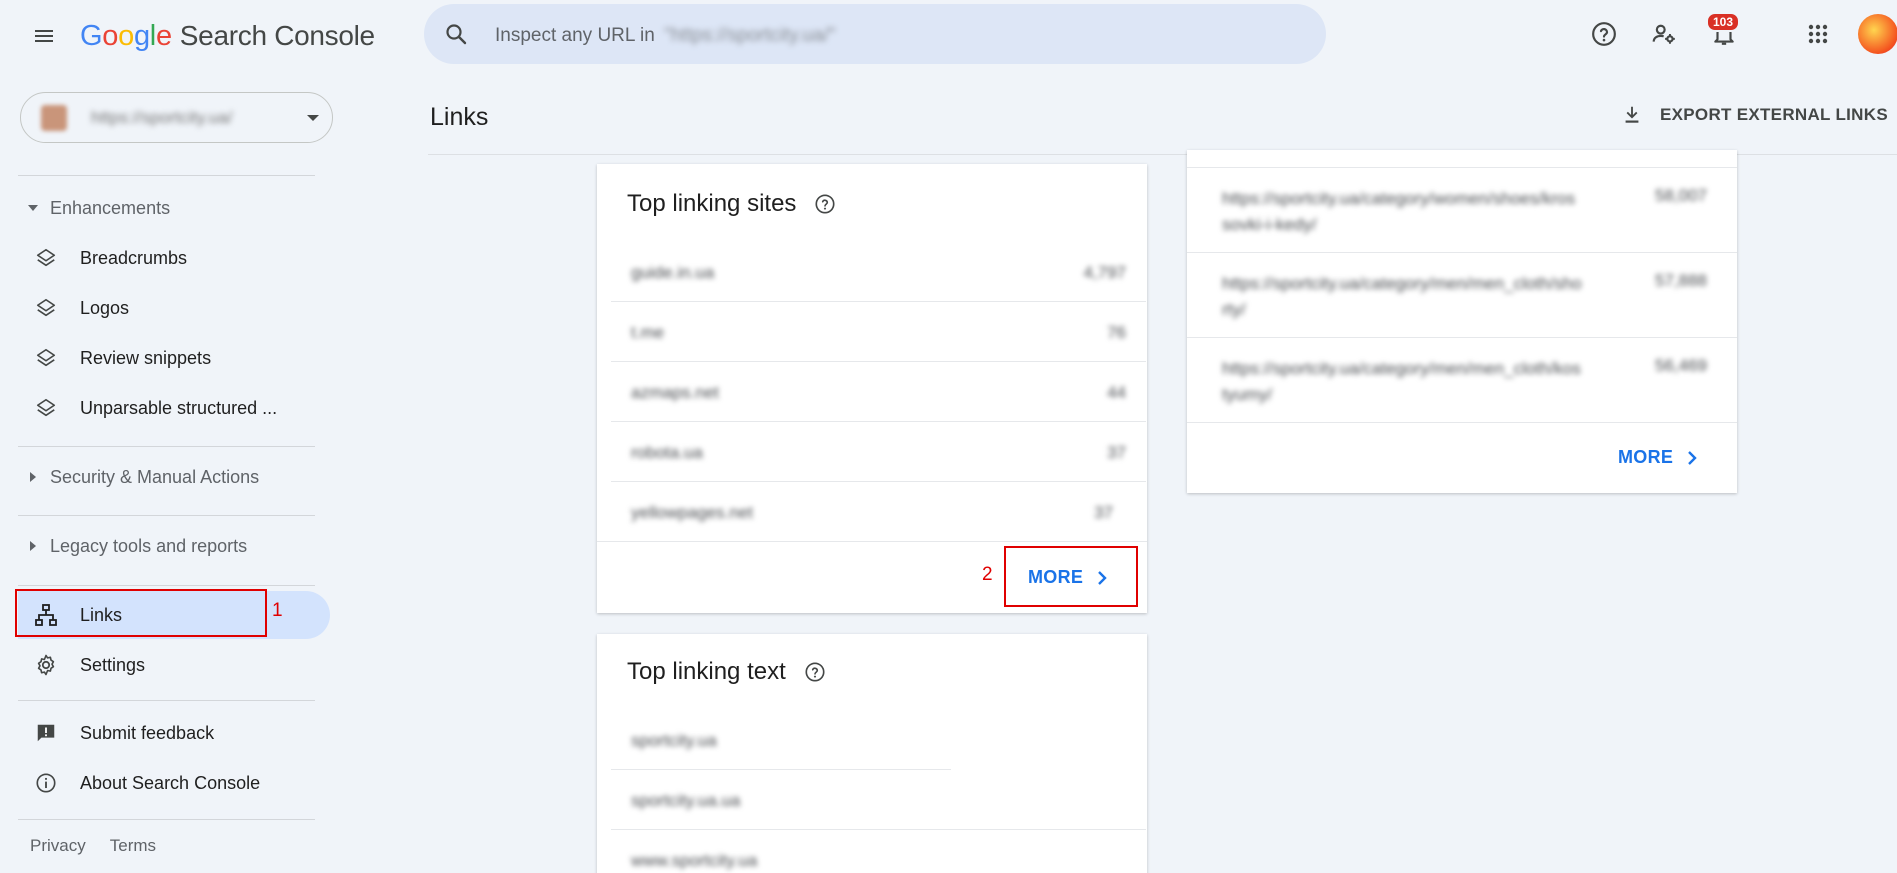 The width and height of the screenshot is (1897, 873). Describe the element at coordinates (1723, 22) in the screenshot. I see `notification-count-badge: 103` at that location.